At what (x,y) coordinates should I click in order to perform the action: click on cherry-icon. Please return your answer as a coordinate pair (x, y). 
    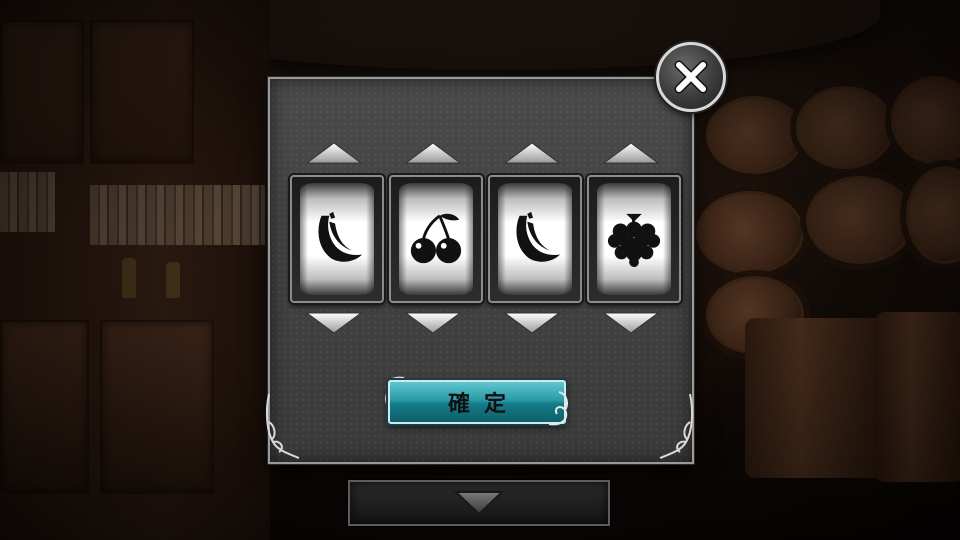
    Looking at the image, I should click on (436, 239).